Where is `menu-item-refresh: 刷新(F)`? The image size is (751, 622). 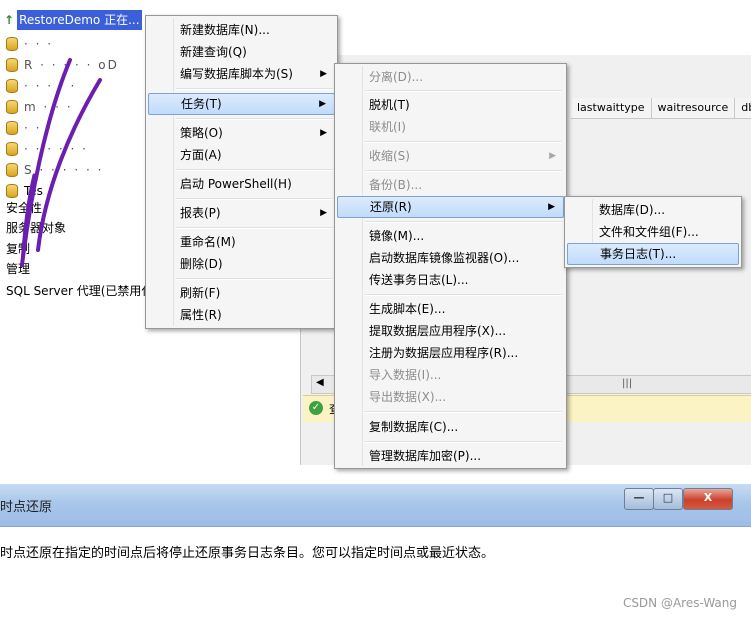
menu-item-refresh: 刷新(F) is located at coordinates (241, 293).